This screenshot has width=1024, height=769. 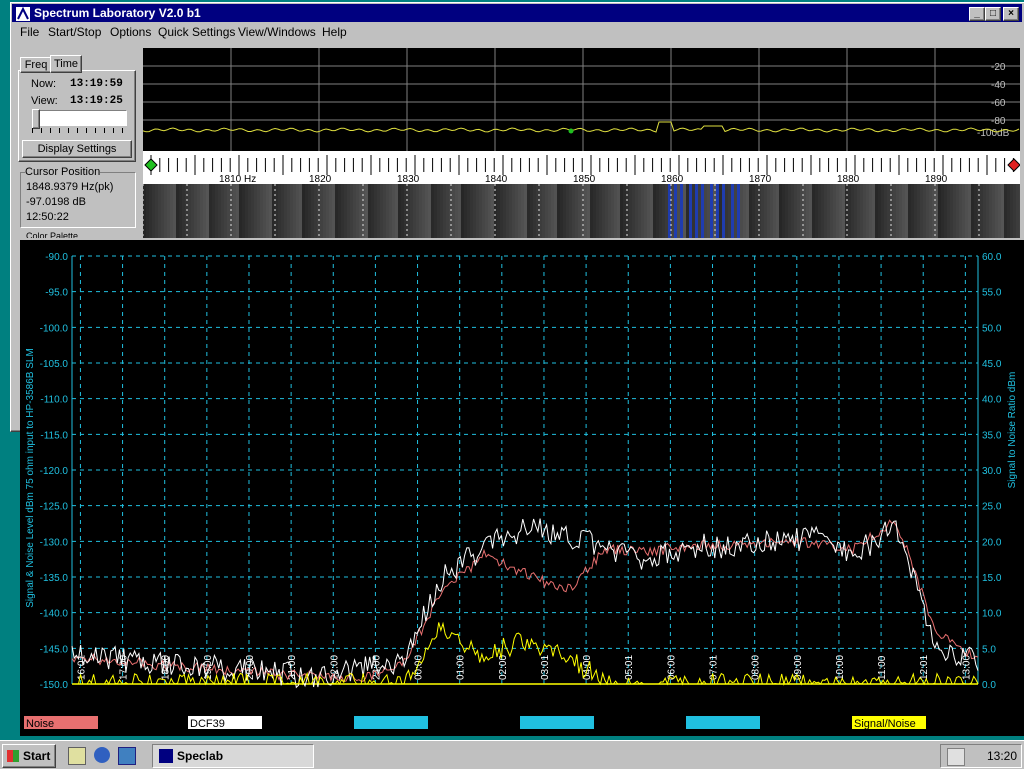 I want to click on x-tick-label: 10:00, so click(x=840, y=667).